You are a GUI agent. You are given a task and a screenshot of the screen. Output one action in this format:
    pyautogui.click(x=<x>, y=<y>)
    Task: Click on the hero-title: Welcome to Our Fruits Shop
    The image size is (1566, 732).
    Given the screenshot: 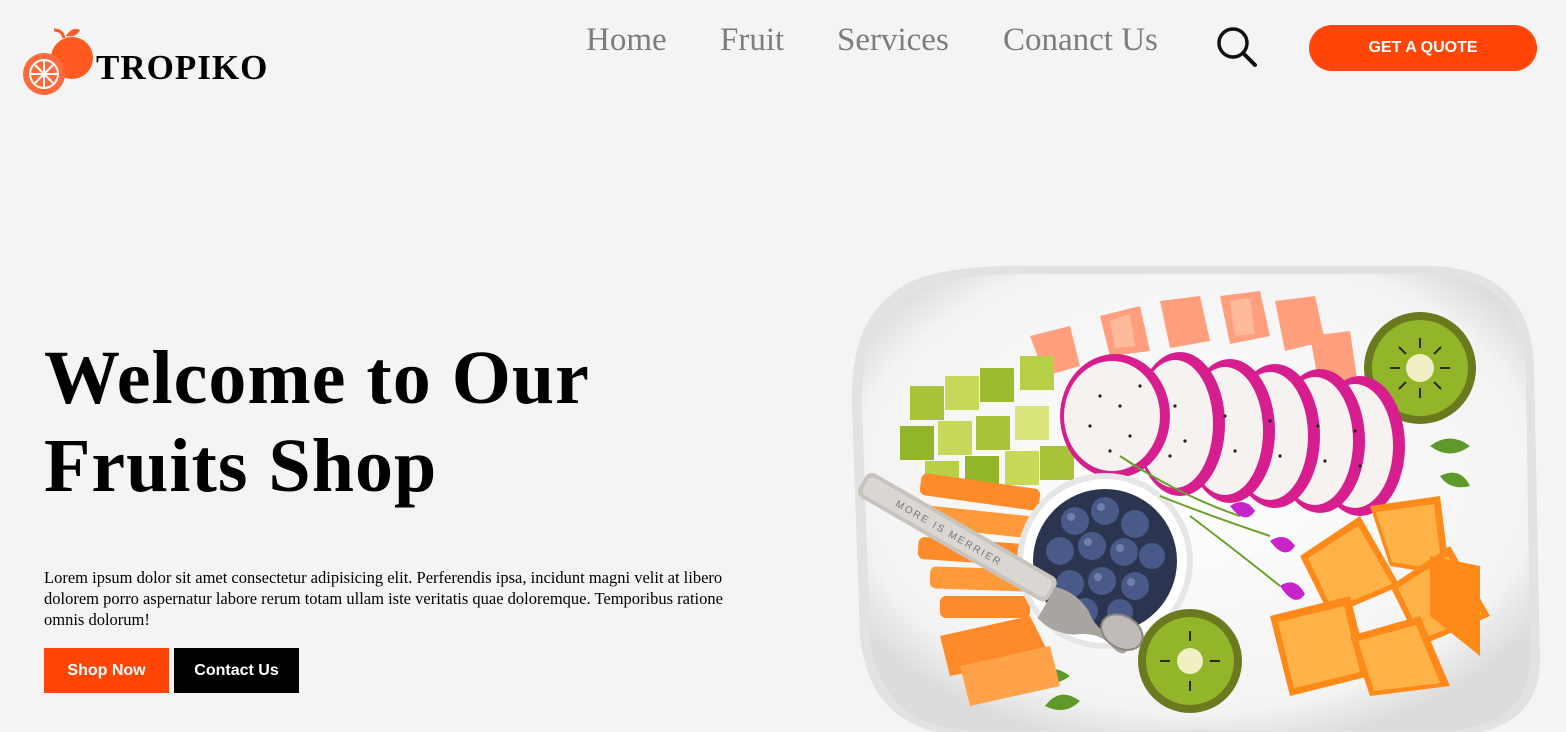 What is the action you would take?
    pyautogui.click(x=394, y=422)
    